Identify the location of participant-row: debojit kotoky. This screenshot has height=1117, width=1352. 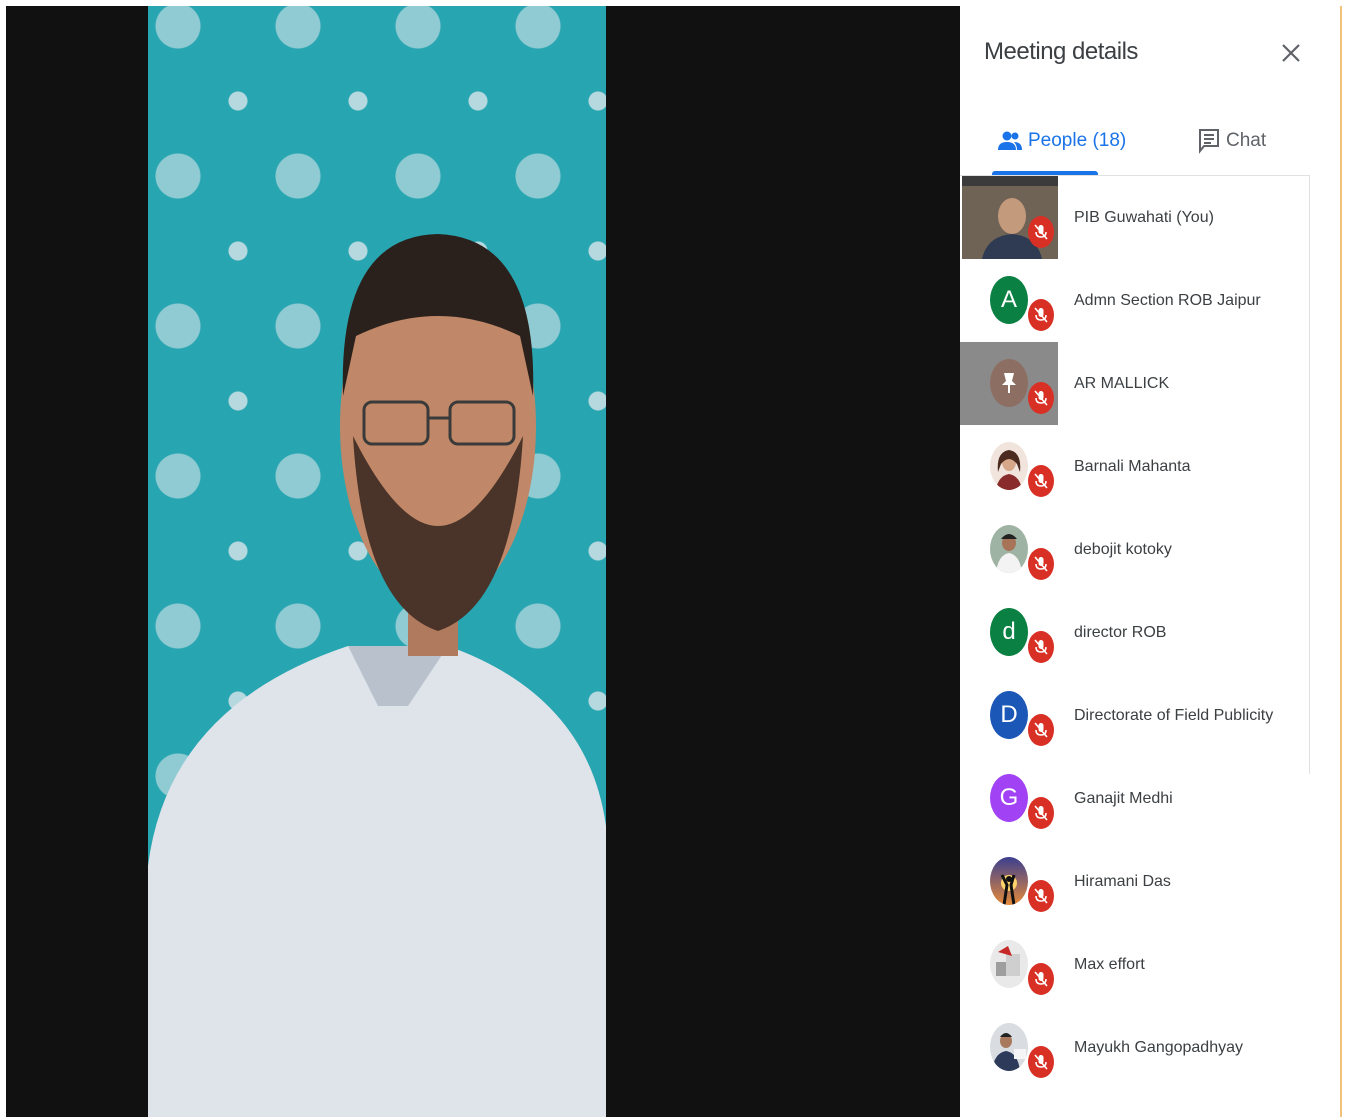
(1135, 549).